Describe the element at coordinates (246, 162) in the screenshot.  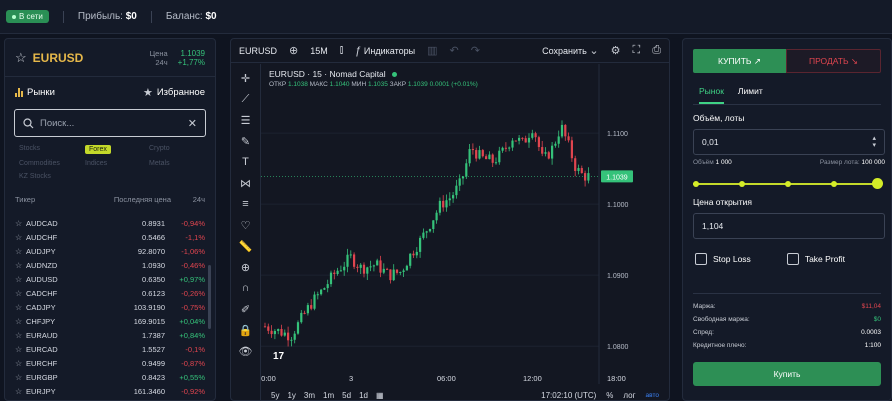
I see `text-icon: T` at that location.